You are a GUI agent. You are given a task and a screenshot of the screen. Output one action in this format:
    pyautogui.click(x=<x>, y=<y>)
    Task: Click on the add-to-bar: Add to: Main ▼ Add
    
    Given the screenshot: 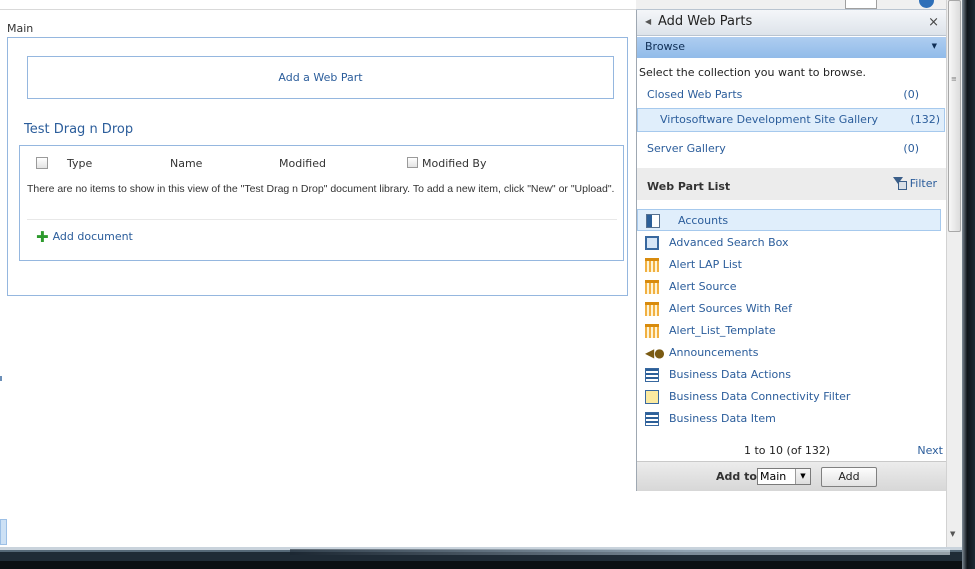 What is the action you would take?
    pyautogui.click(x=792, y=476)
    